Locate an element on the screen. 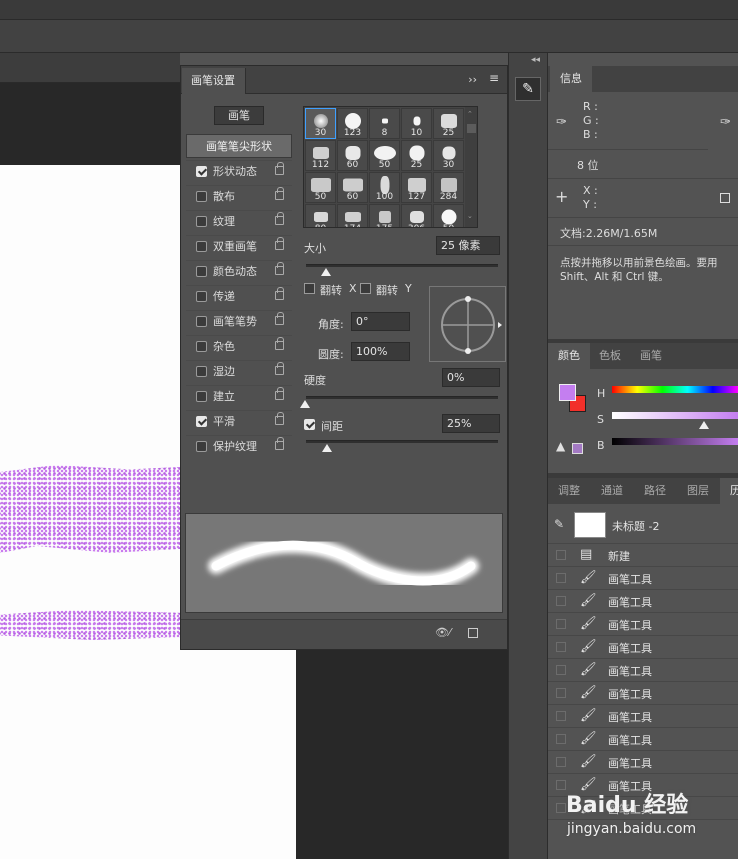 This screenshot has height=859, width=738. brush-button: 画笔 is located at coordinates (239, 115).